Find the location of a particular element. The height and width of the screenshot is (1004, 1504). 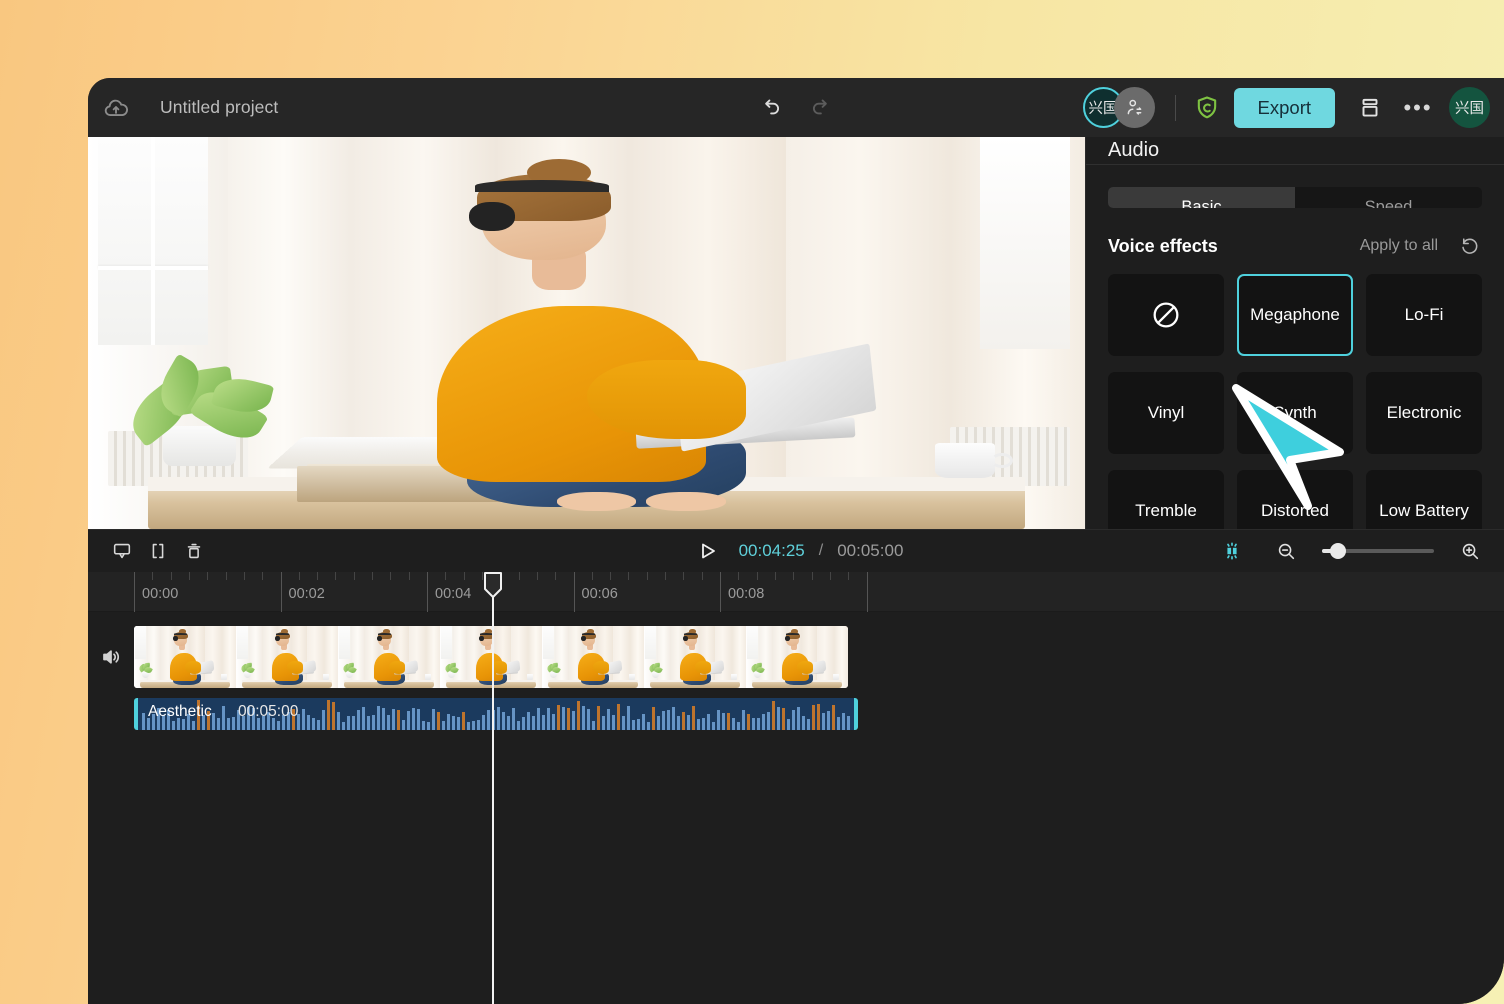

undo-icon is located at coordinates (770, 108).